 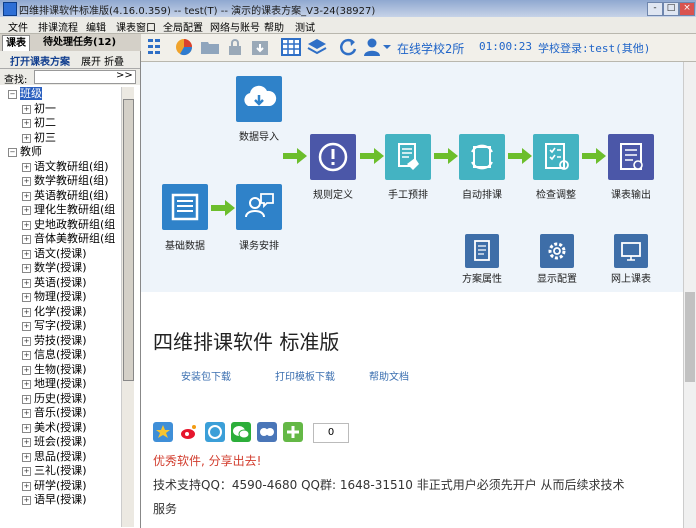 What do you see at coordinates (157, 47) in the screenshot?
I see `grid-icon` at bounding box center [157, 47].